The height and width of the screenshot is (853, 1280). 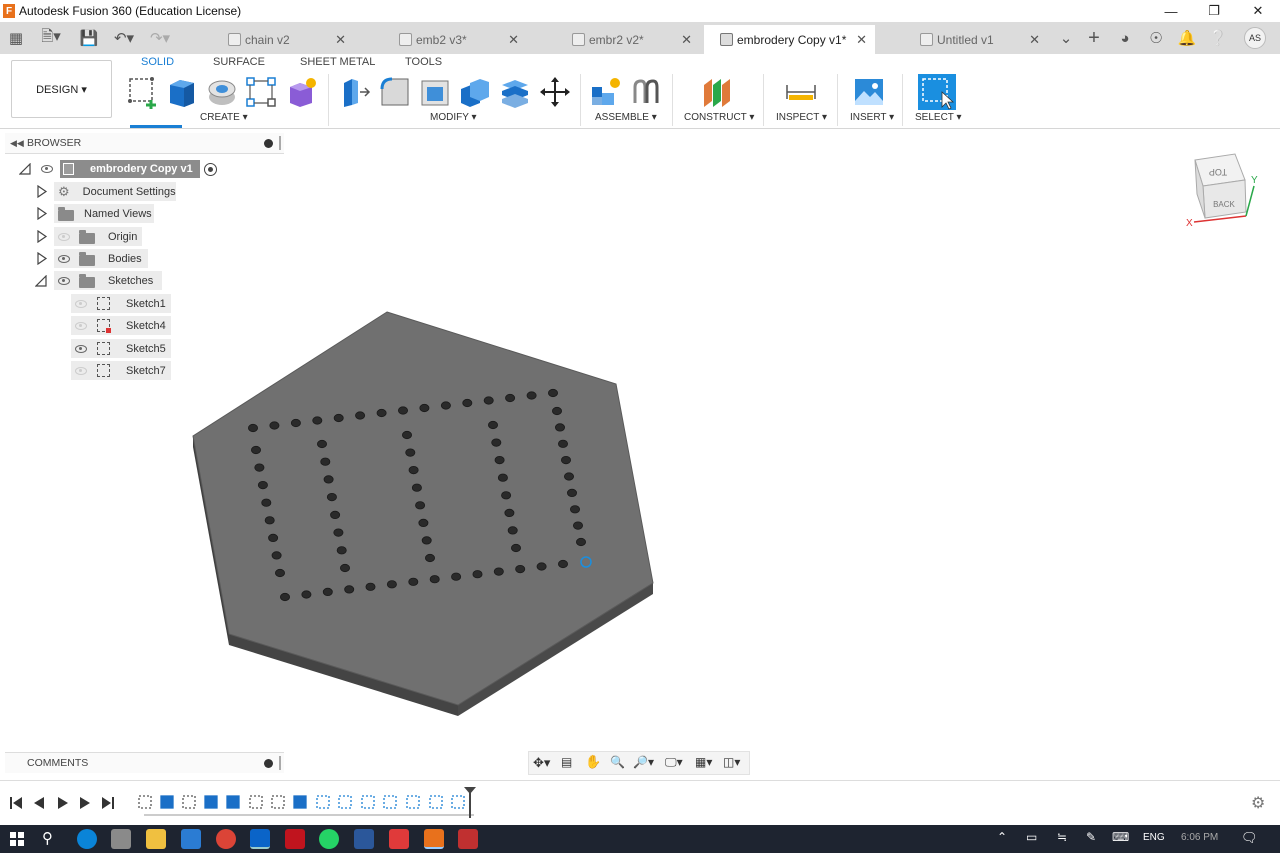 What do you see at coordinates (295, 839) in the screenshot?
I see `taskbar-app-red-icon` at bounding box center [295, 839].